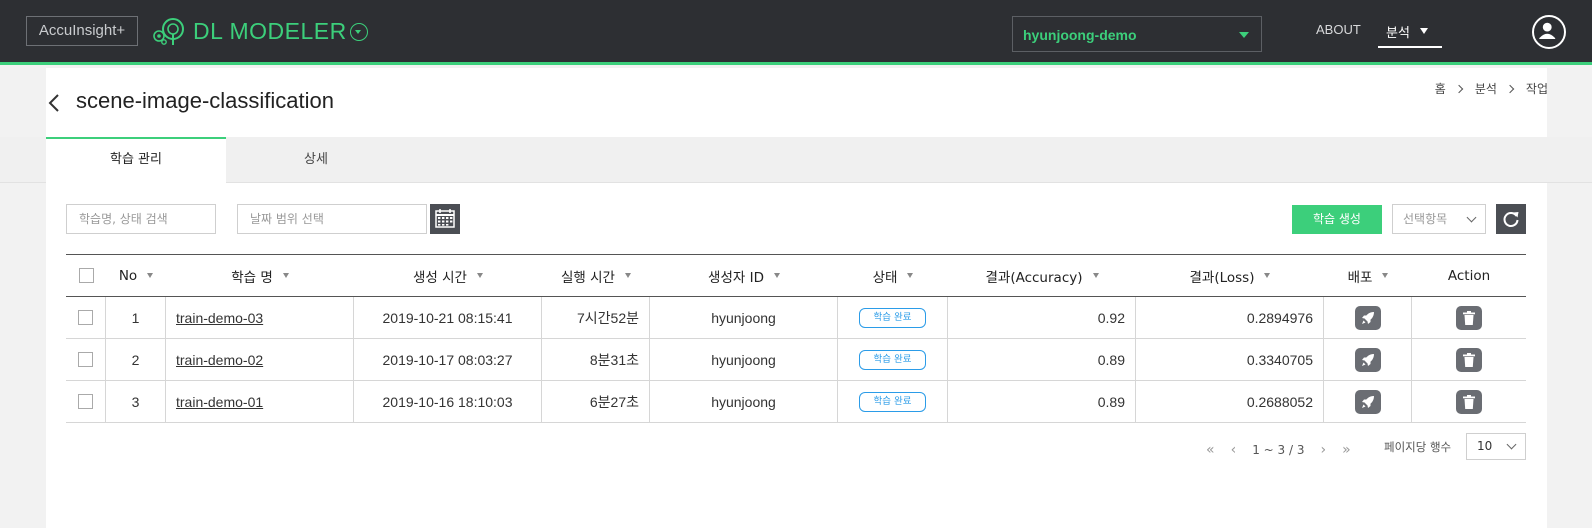 The width and height of the screenshot is (1592, 528). I want to click on create-training-button: 학습 생성, so click(1337, 219).